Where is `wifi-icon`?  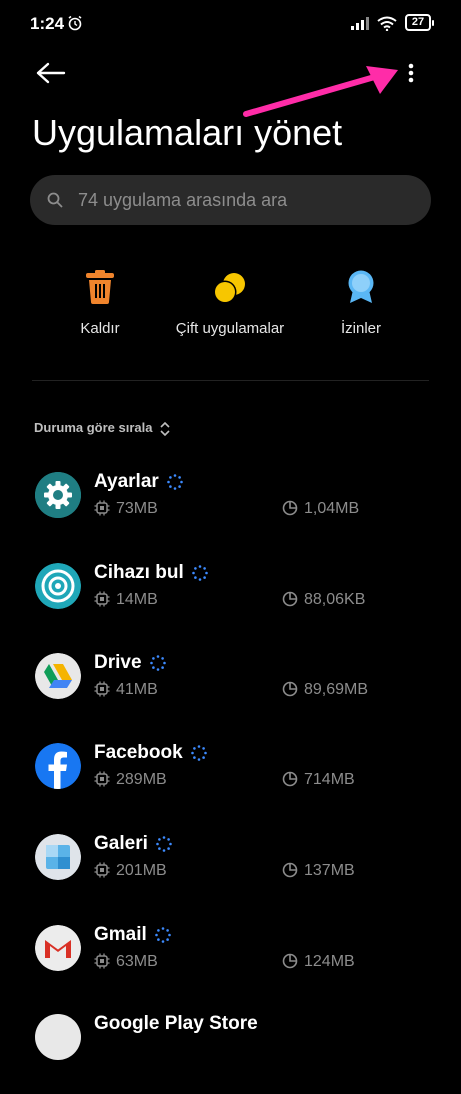 wifi-icon is located at coordinates (387, 23).